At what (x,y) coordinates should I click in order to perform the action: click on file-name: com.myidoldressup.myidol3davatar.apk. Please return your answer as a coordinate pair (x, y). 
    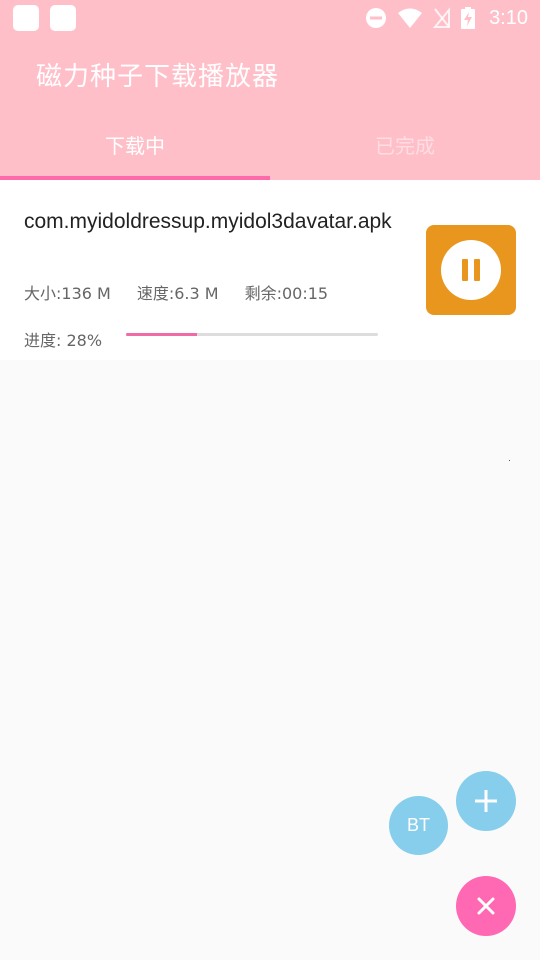
    Looking at the image, I should click on (208, 221).